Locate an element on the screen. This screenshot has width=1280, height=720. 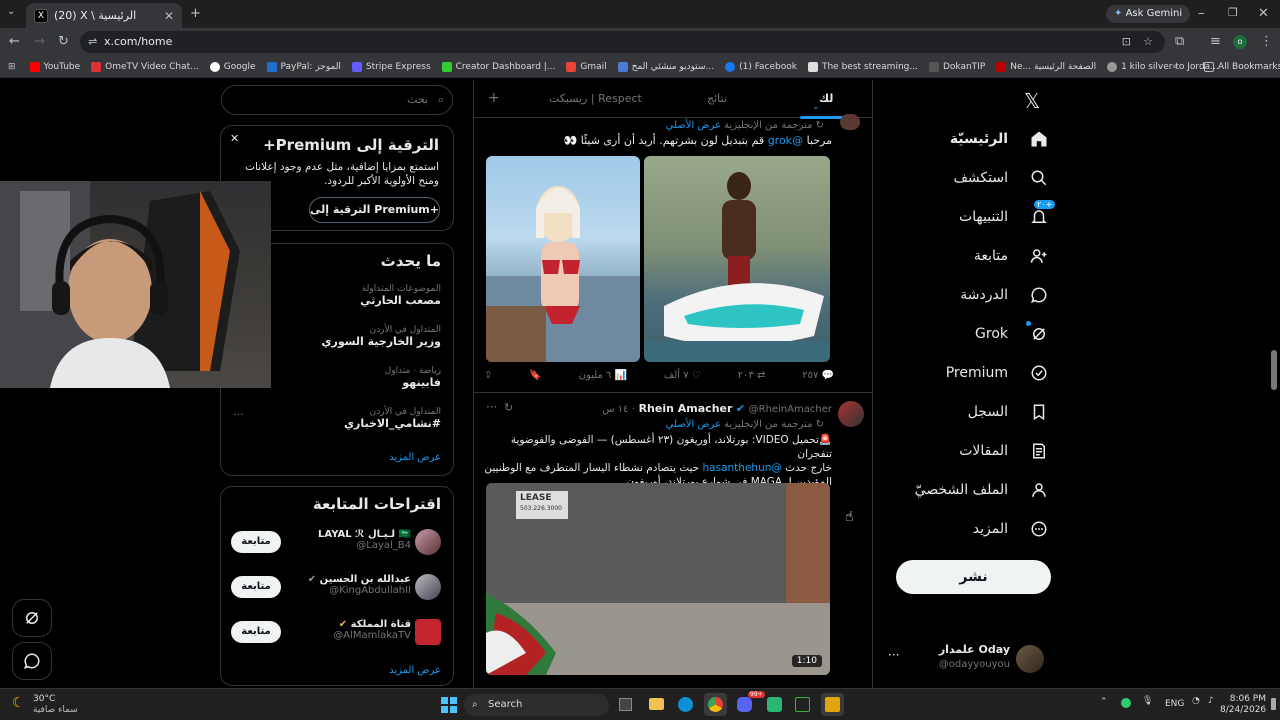
scrollbar-thumb is located at coordinates (1274, 370).